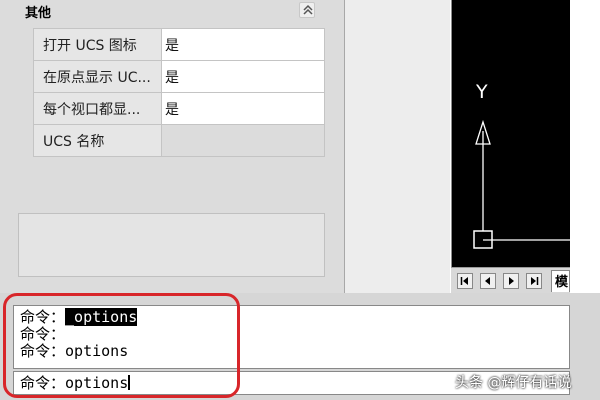 The image size is (600, 400). Describe the element at coordinates (43, 383) in the screenshot. I see `command-input-prompt: 命令：` at that location.